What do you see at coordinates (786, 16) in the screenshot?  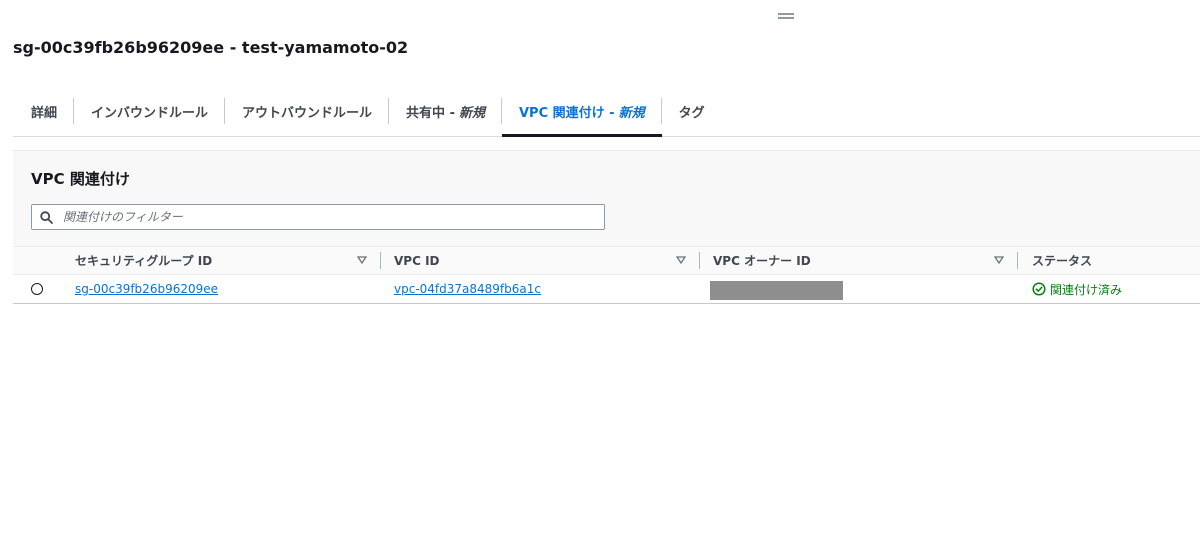 I see `drag-handle-icon` at bounding box center [786, 16].